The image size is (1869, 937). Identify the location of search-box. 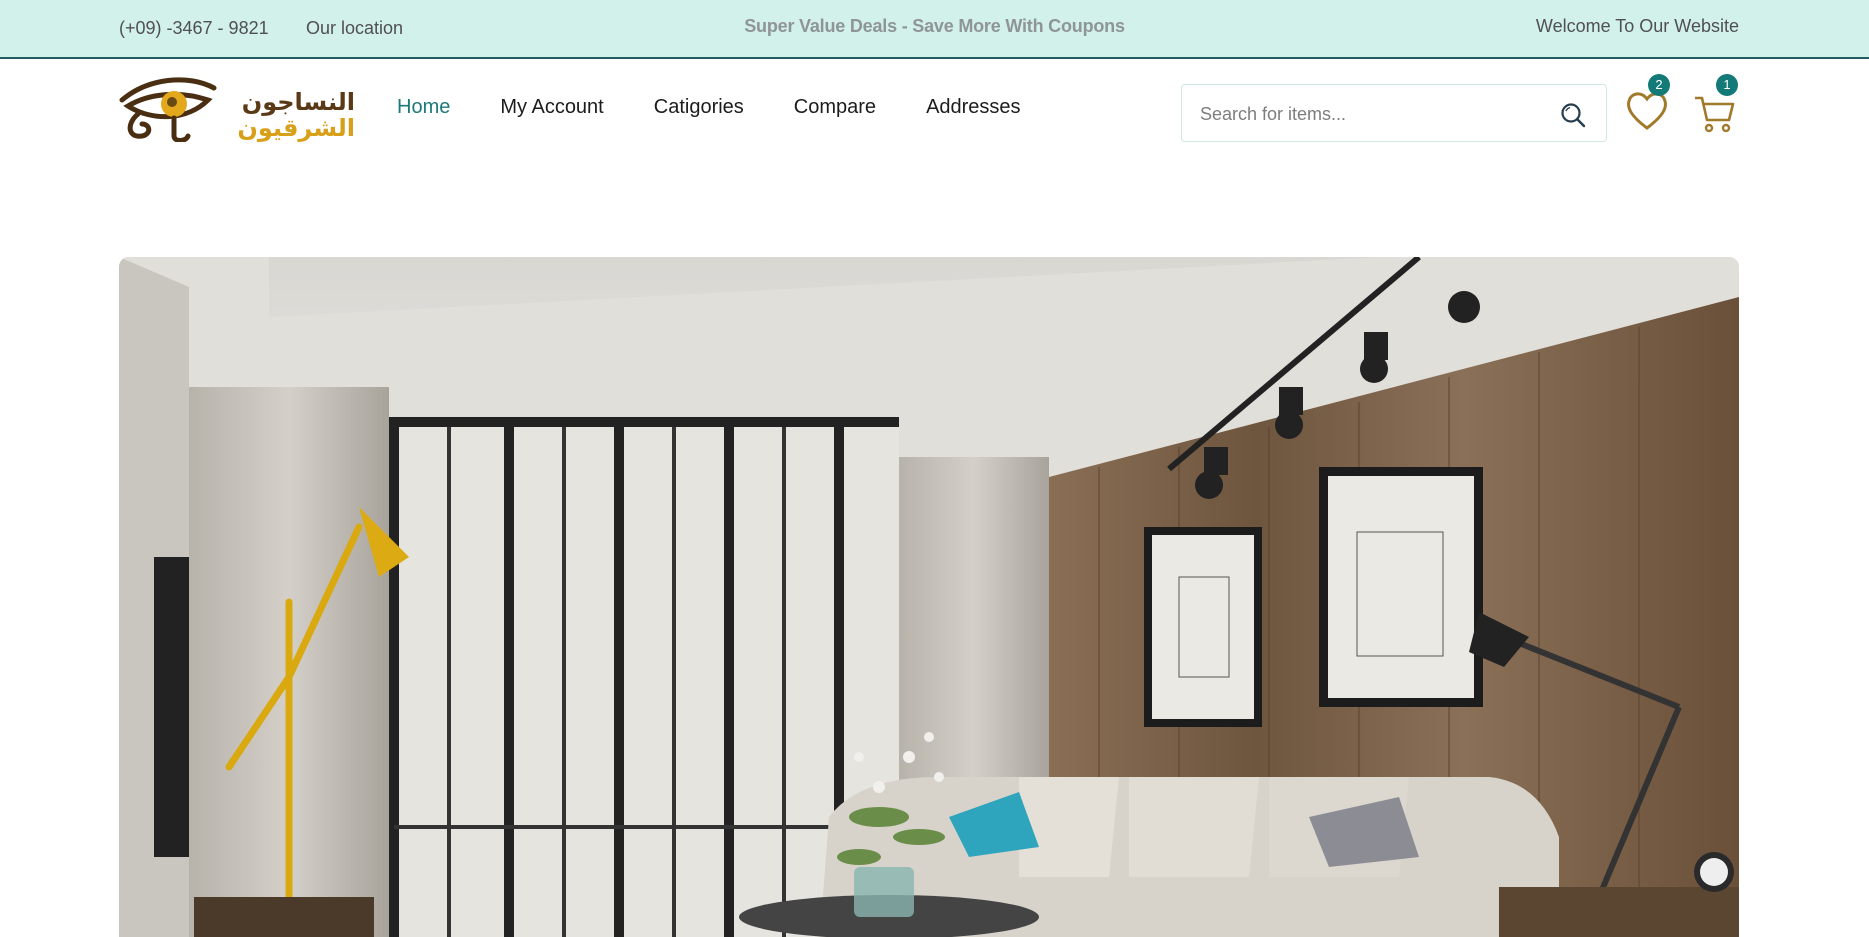
(1394, 113).